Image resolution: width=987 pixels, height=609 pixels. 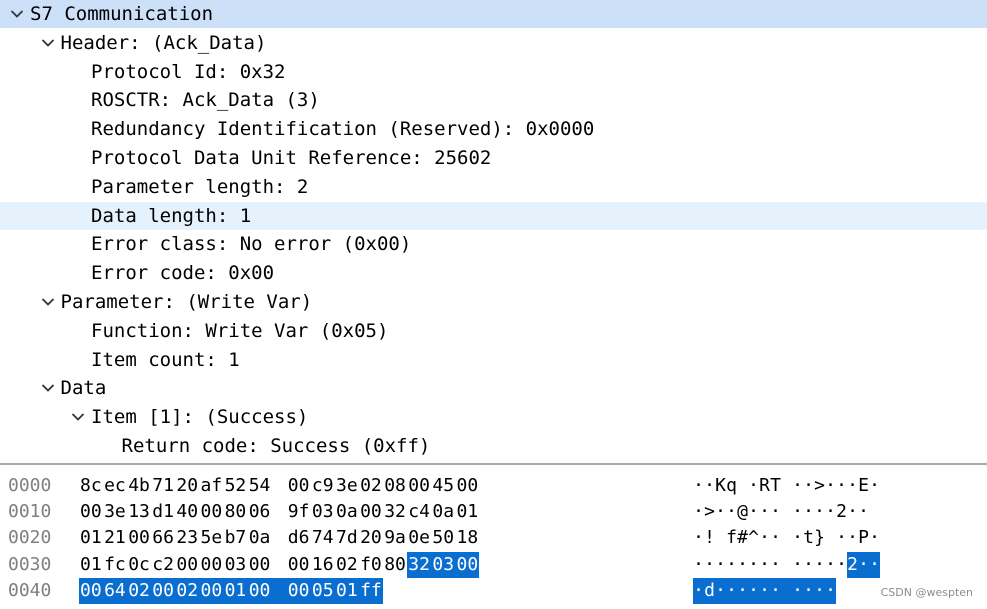 What do you see at coordinates (397, 538) in the screenshot?
I see `hex-byte: 9a` at bounding box center [397, 538].